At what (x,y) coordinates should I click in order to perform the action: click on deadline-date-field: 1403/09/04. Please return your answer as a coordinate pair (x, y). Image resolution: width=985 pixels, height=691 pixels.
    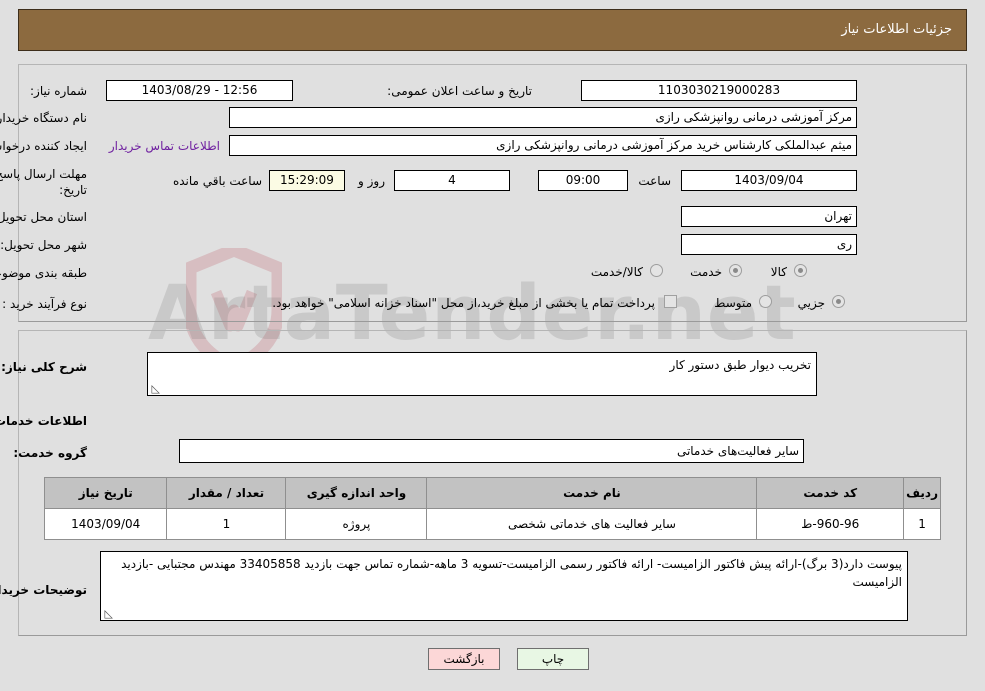
    Looking at the image, I should click on (769, 180).